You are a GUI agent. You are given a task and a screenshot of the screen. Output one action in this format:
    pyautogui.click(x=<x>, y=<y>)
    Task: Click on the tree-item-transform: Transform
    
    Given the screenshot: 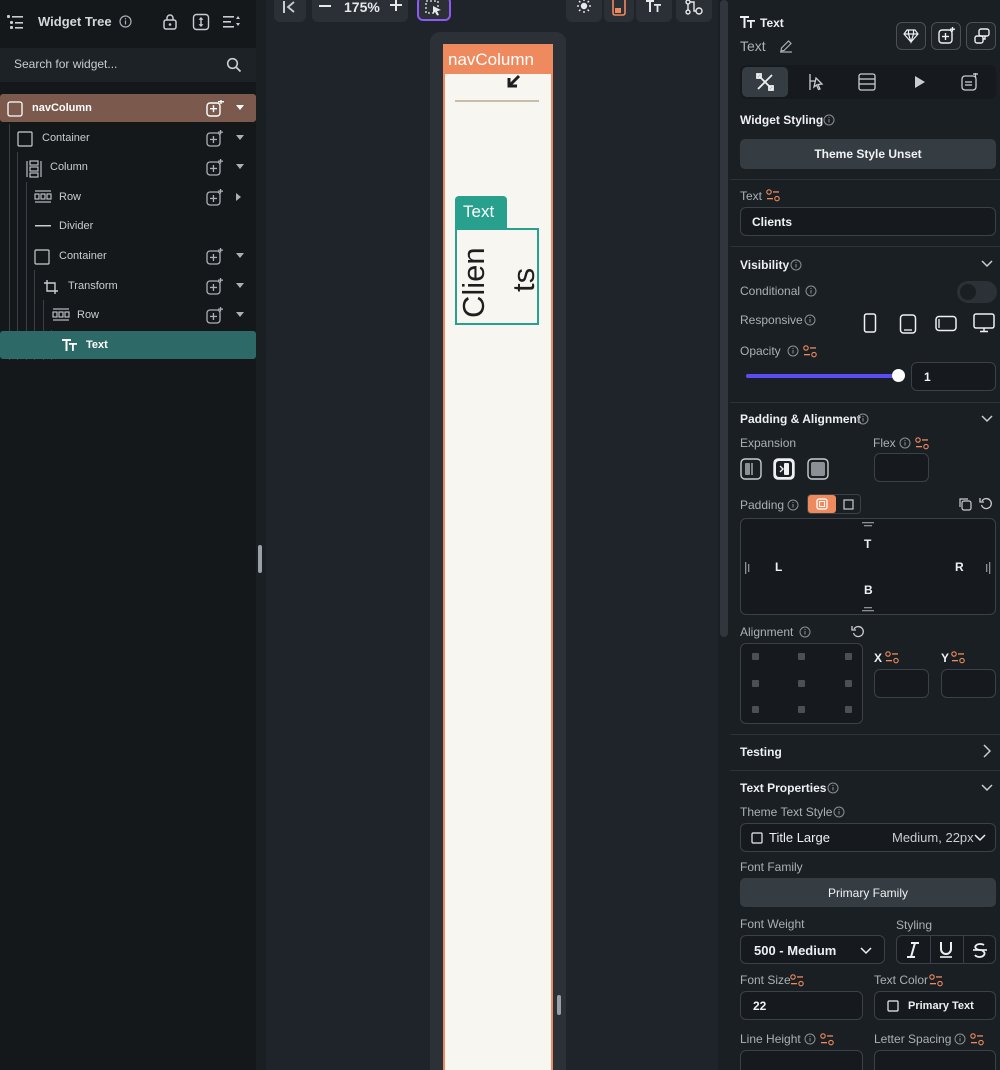 What is the action you would take?
    pyautogui.click(x=128, y=286)
    